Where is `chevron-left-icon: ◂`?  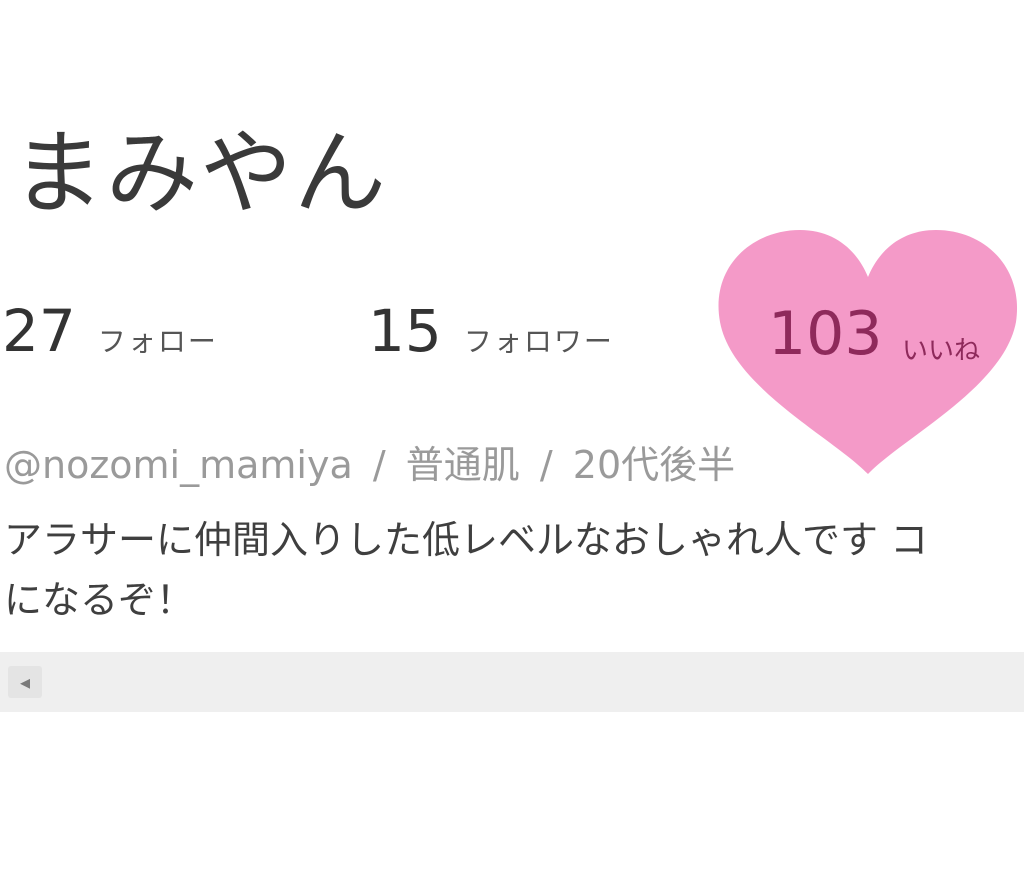 chevron-left-icon: ◂ is located at coordinates (25, 682).